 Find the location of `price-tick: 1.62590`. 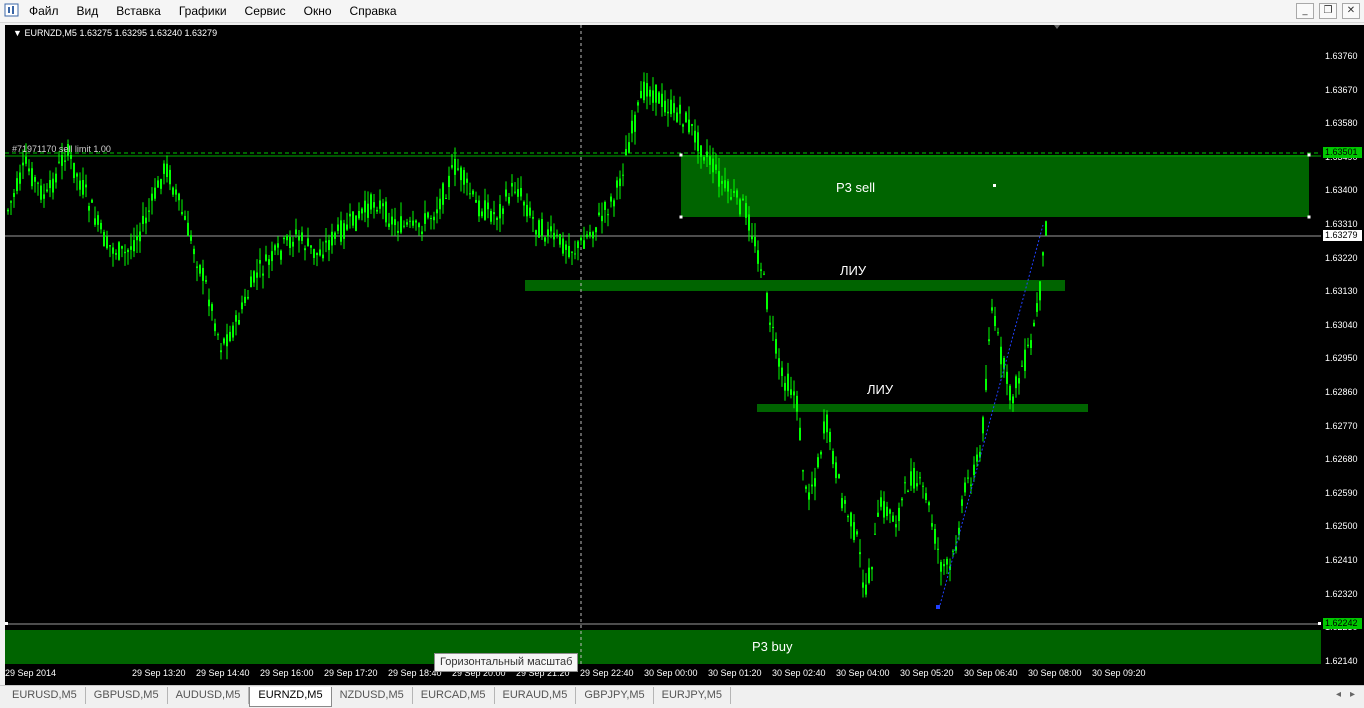

price-tick: 1.62590 is located at coordinates (1341, 492).